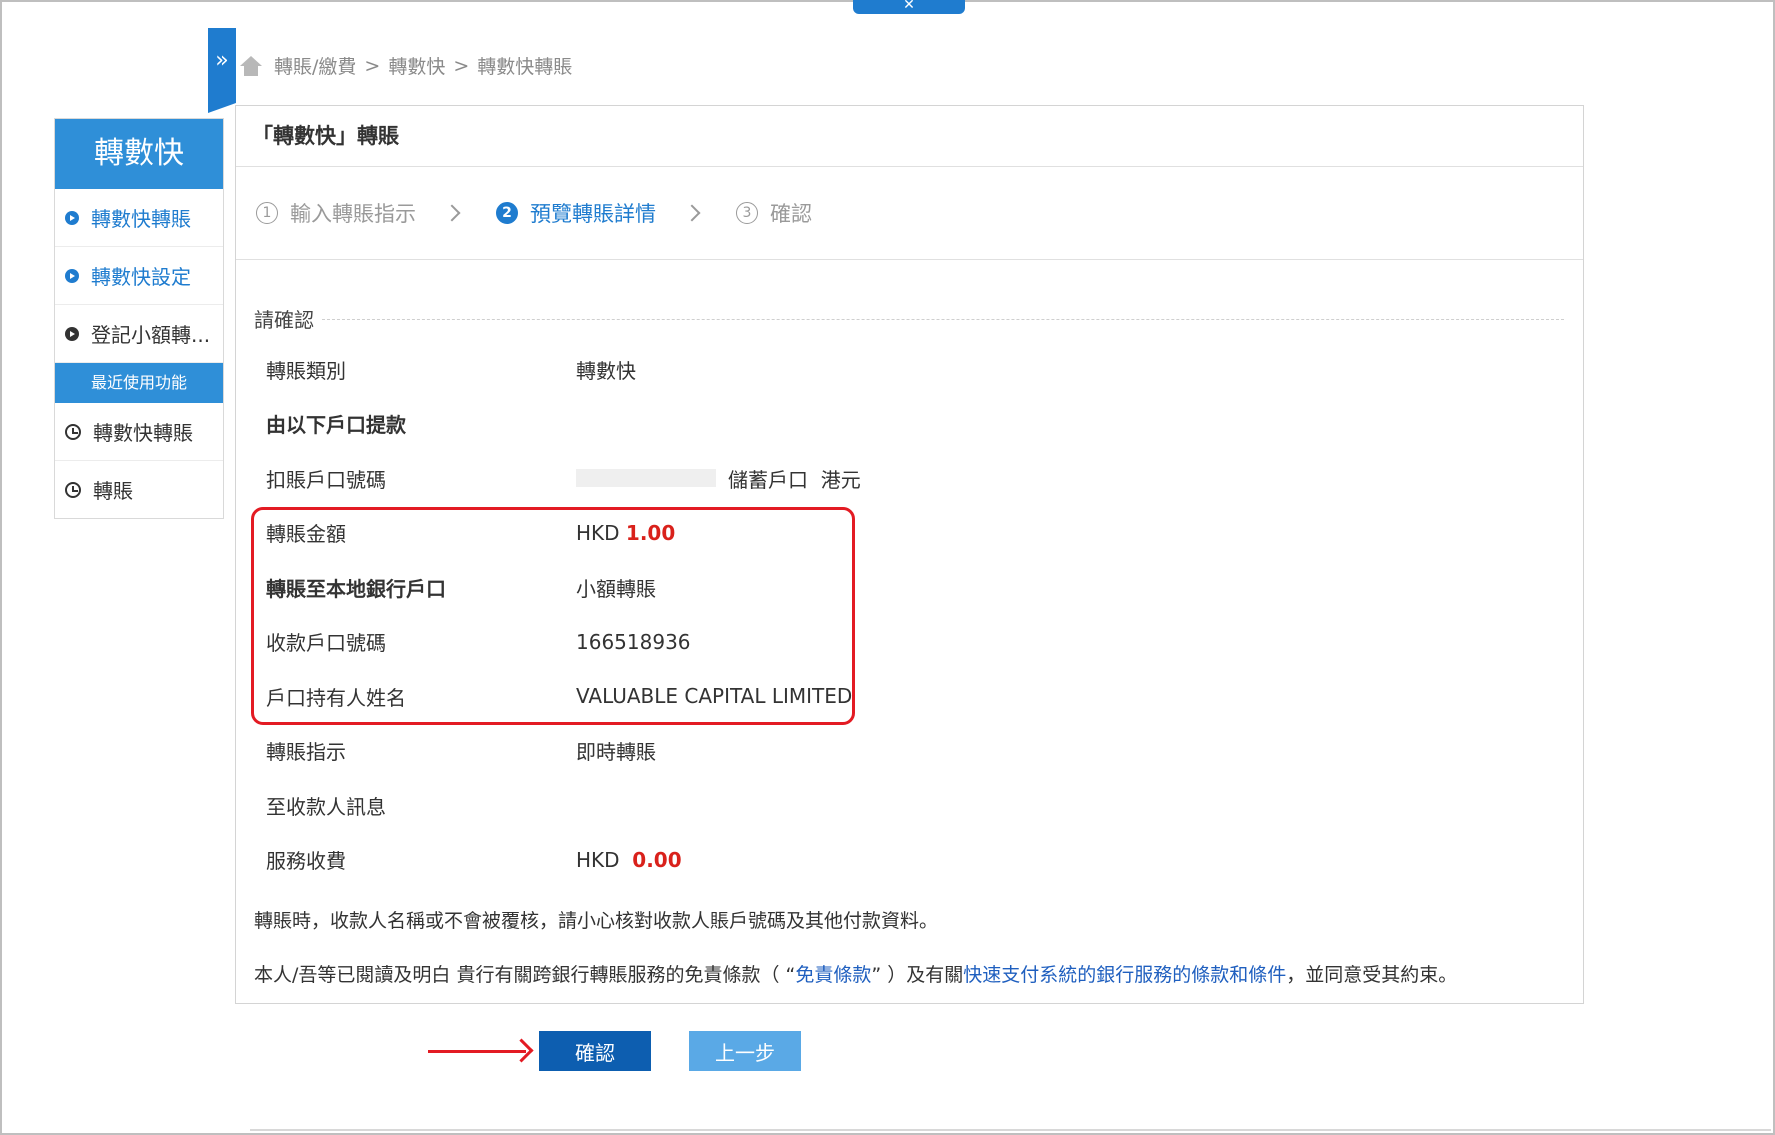  I want to click on highlight-box, so click(553, 616).